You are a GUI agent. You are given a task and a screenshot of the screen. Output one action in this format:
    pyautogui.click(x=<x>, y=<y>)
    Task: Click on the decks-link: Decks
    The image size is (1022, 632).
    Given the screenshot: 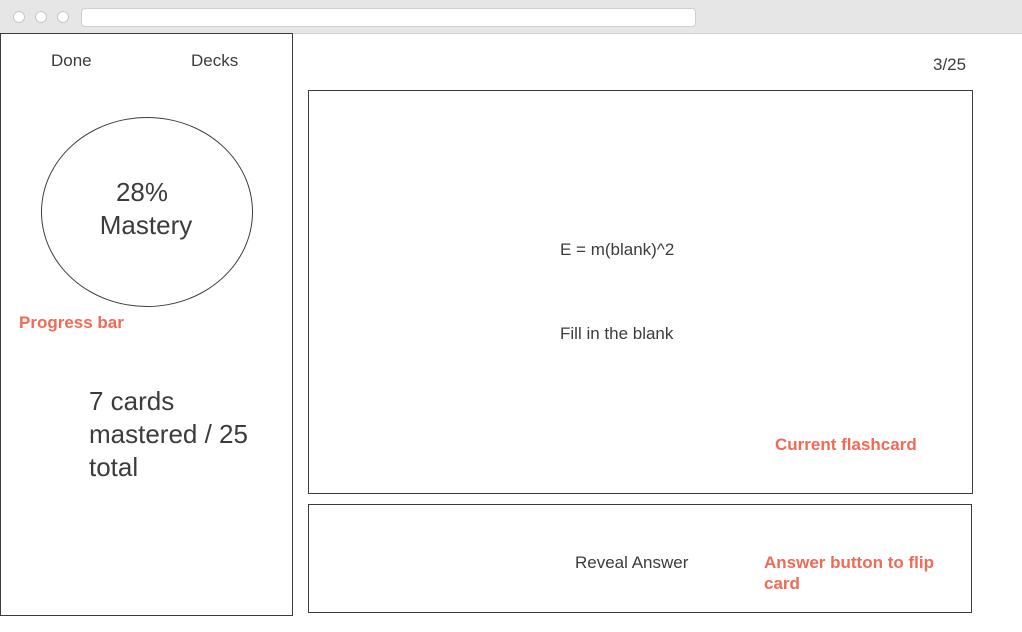 What is the action you would take?
    pyautogui.click(x=214, y=61)
    